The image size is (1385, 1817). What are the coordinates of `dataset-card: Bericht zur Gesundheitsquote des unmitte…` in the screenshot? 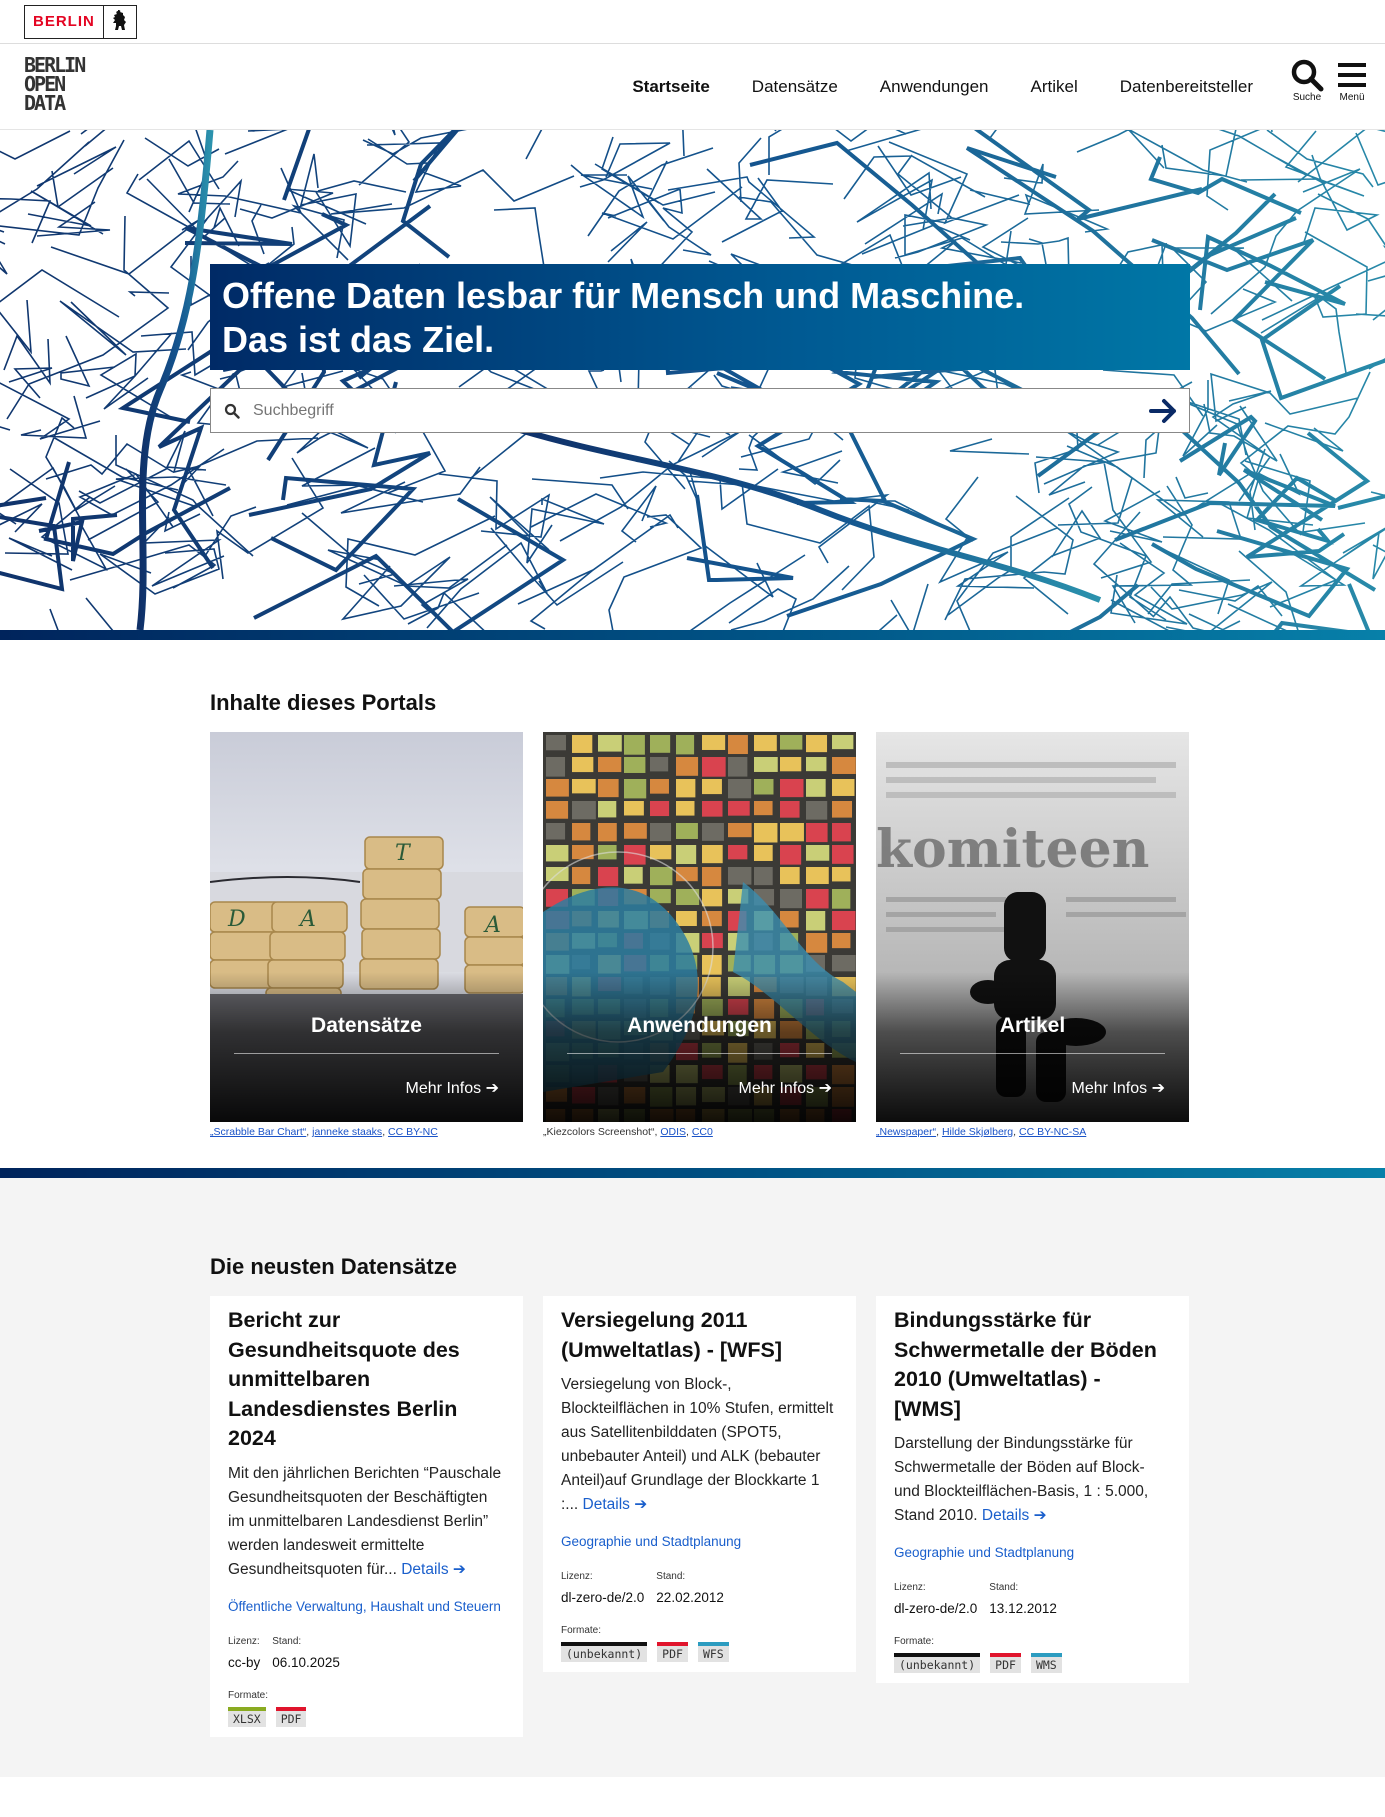 It's located at (366, 1516).